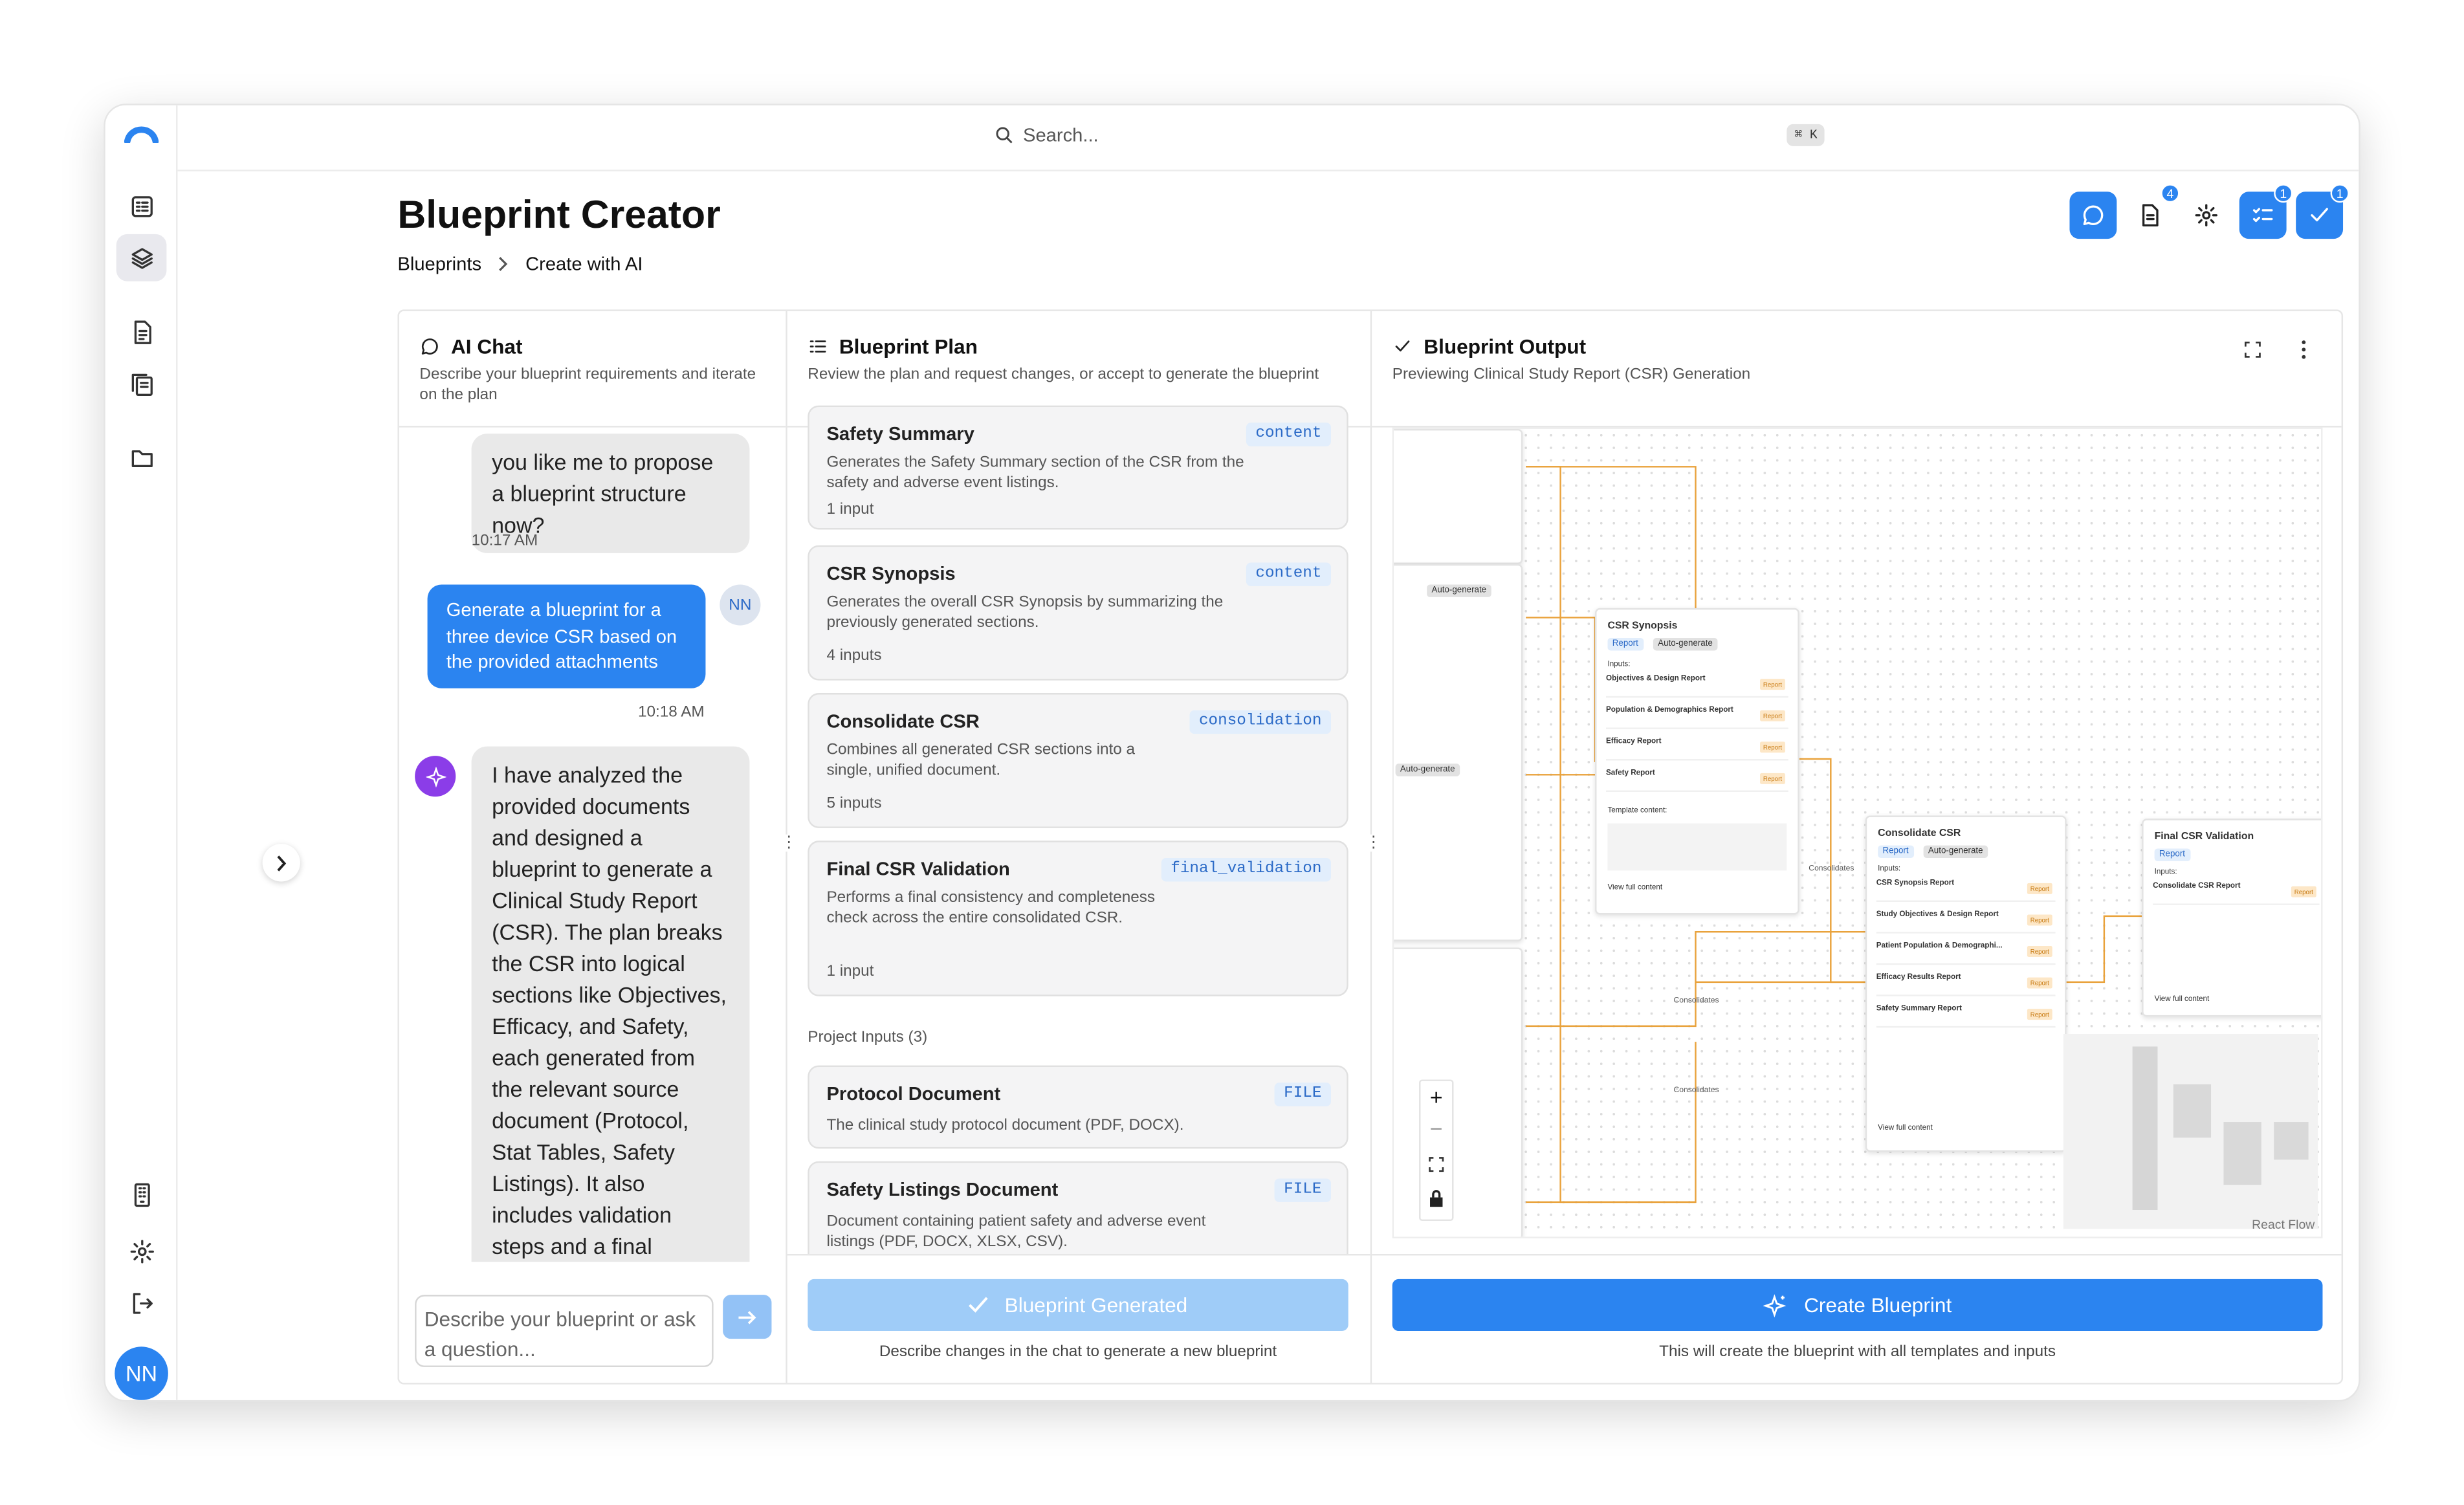 Image resolution: width=2464 pixels, height=1505 pixels. Describe the element at coordinates (1669, 711) in the screenshot. I see `row-label: Population & Demographics Report` at that location.